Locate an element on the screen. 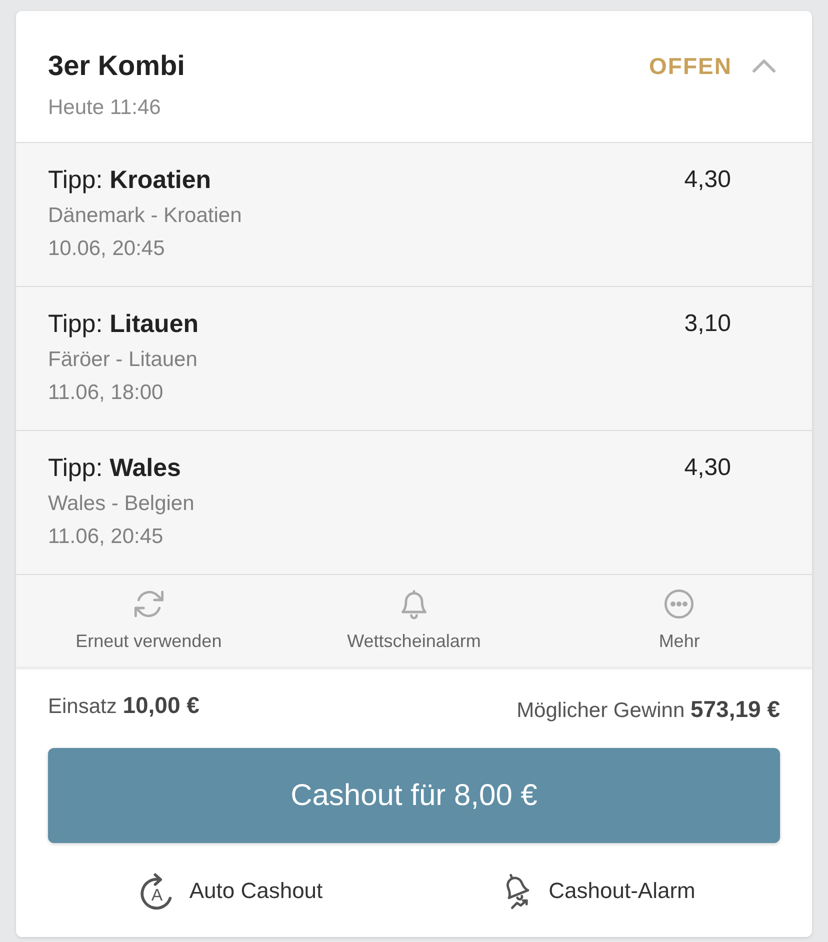 The width and height of the screenshot is (828, 942). stake-amount: Einsatz 10,00 € is located at coordinates (124, 705).